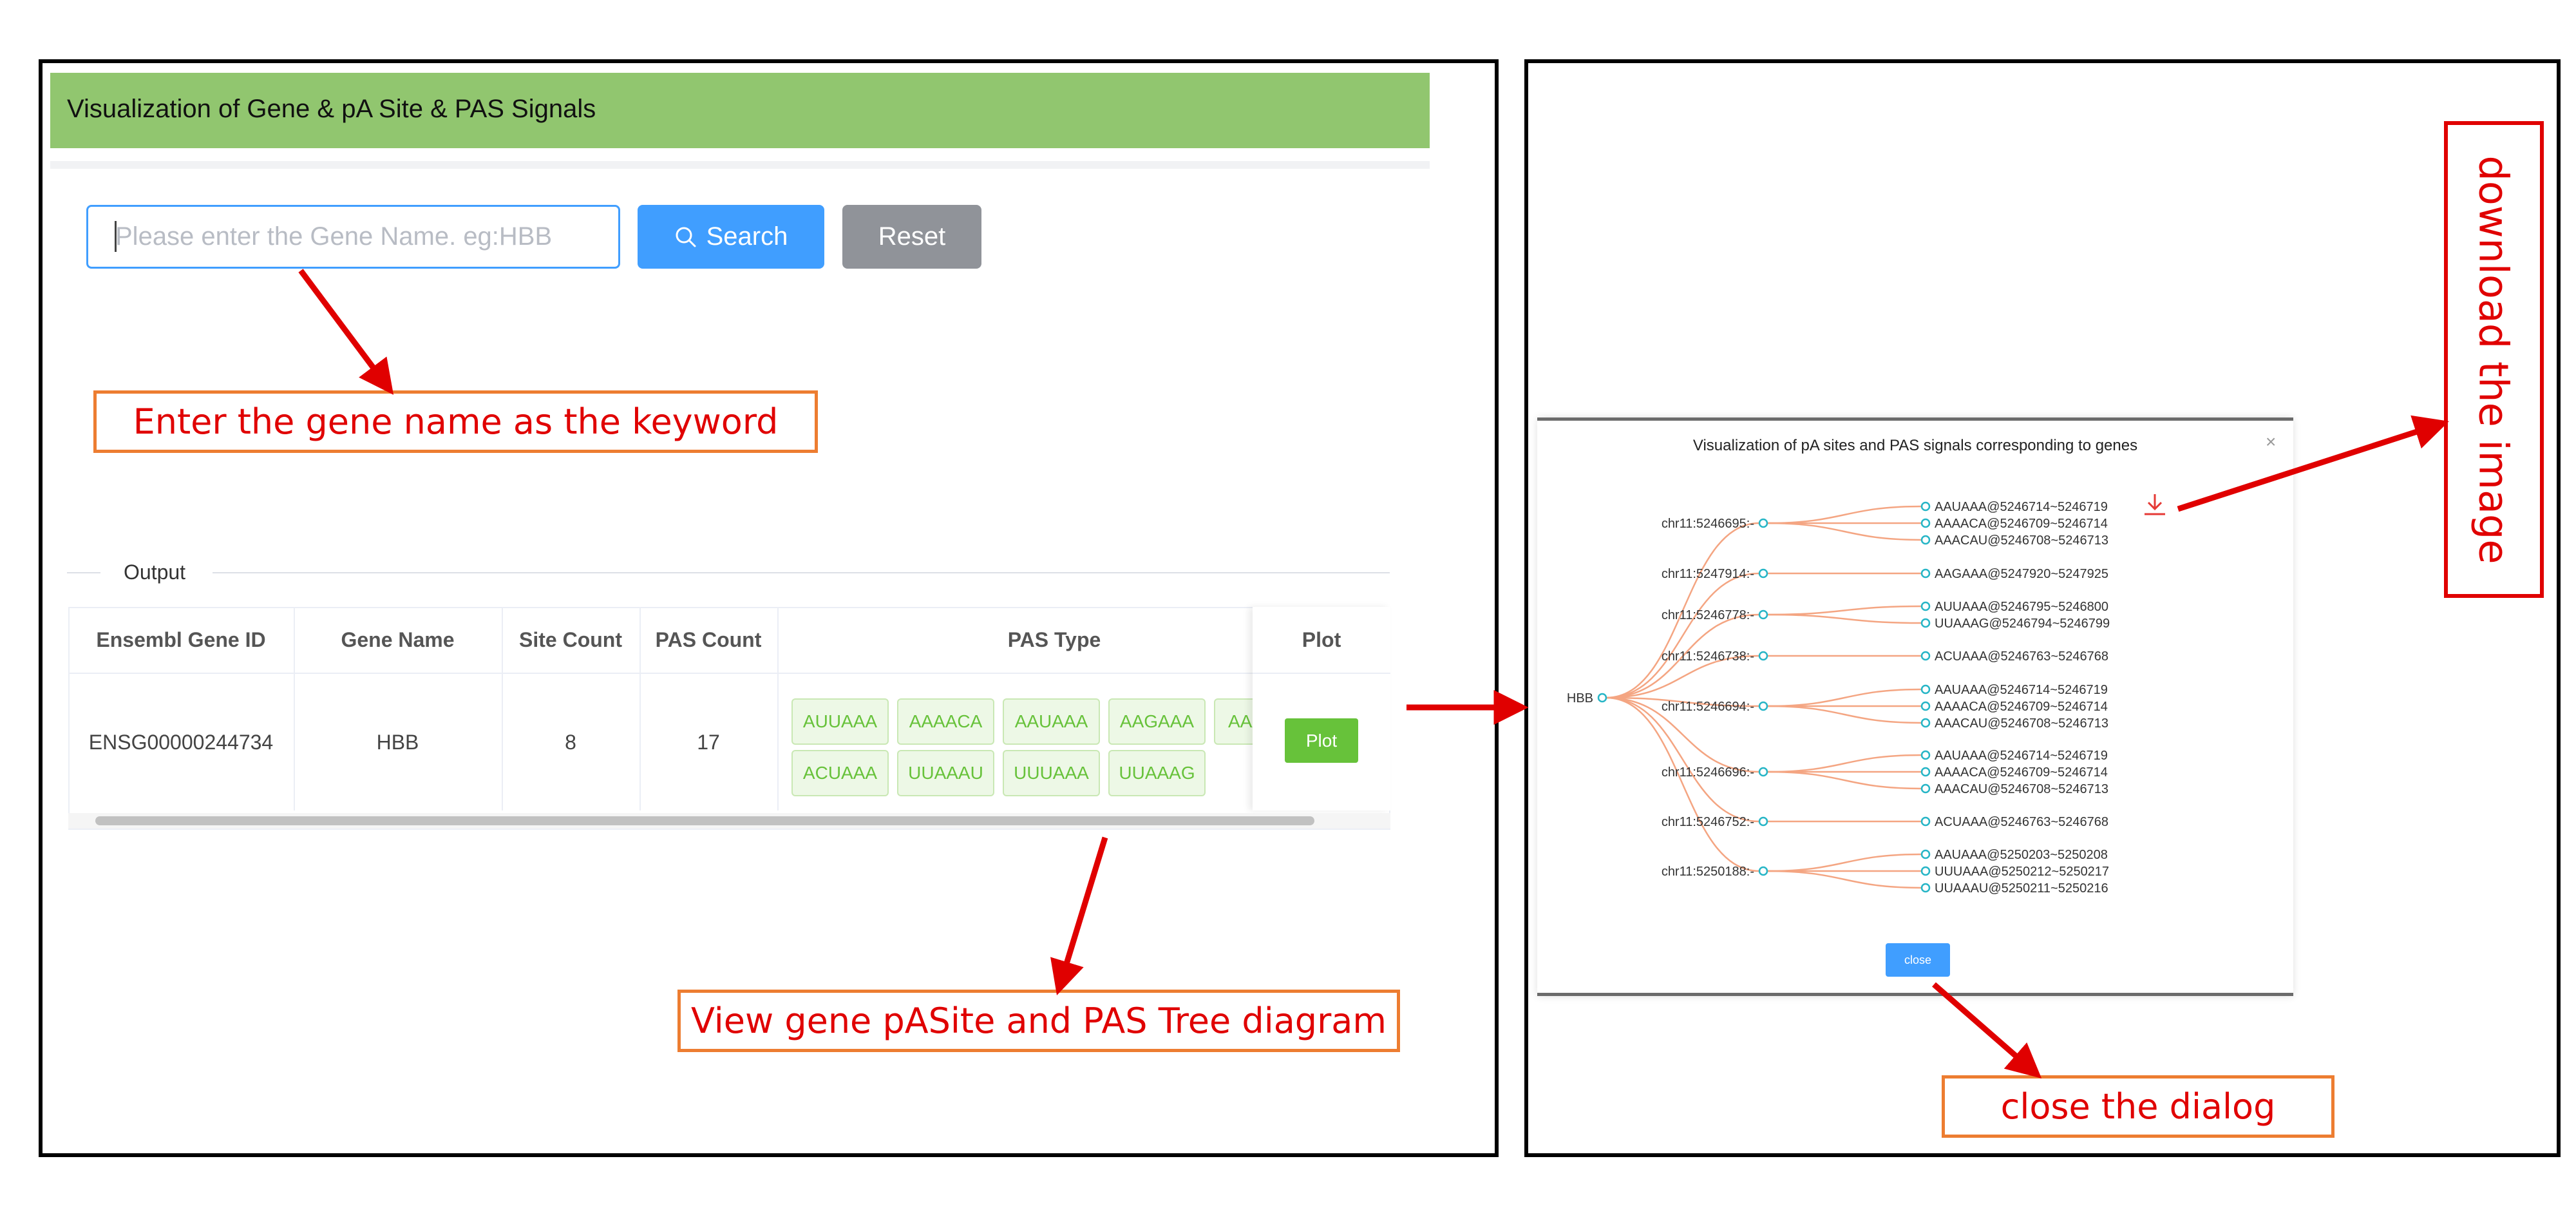  What do you see at coordinates (2138, 1106) in the screenshot?
I see `callout-close: close the dialog` at bounding box center [2138, 1106].